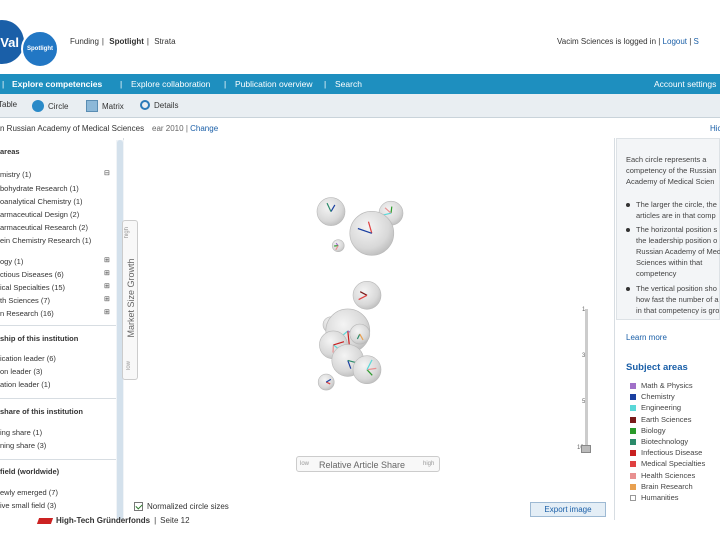 The image size is (720, 540). I want to click on product-link-strata: Strata, so click(164, 41).